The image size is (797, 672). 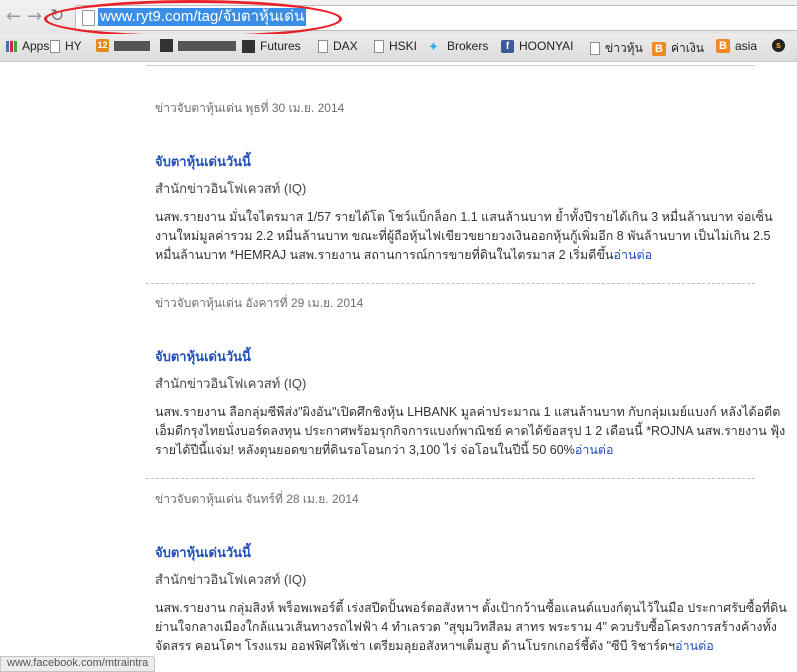 What do you see at coordinates (736, 46) in the screenshot?
I see `bookmark-asia: B asia` at bounding box center [736, 46].